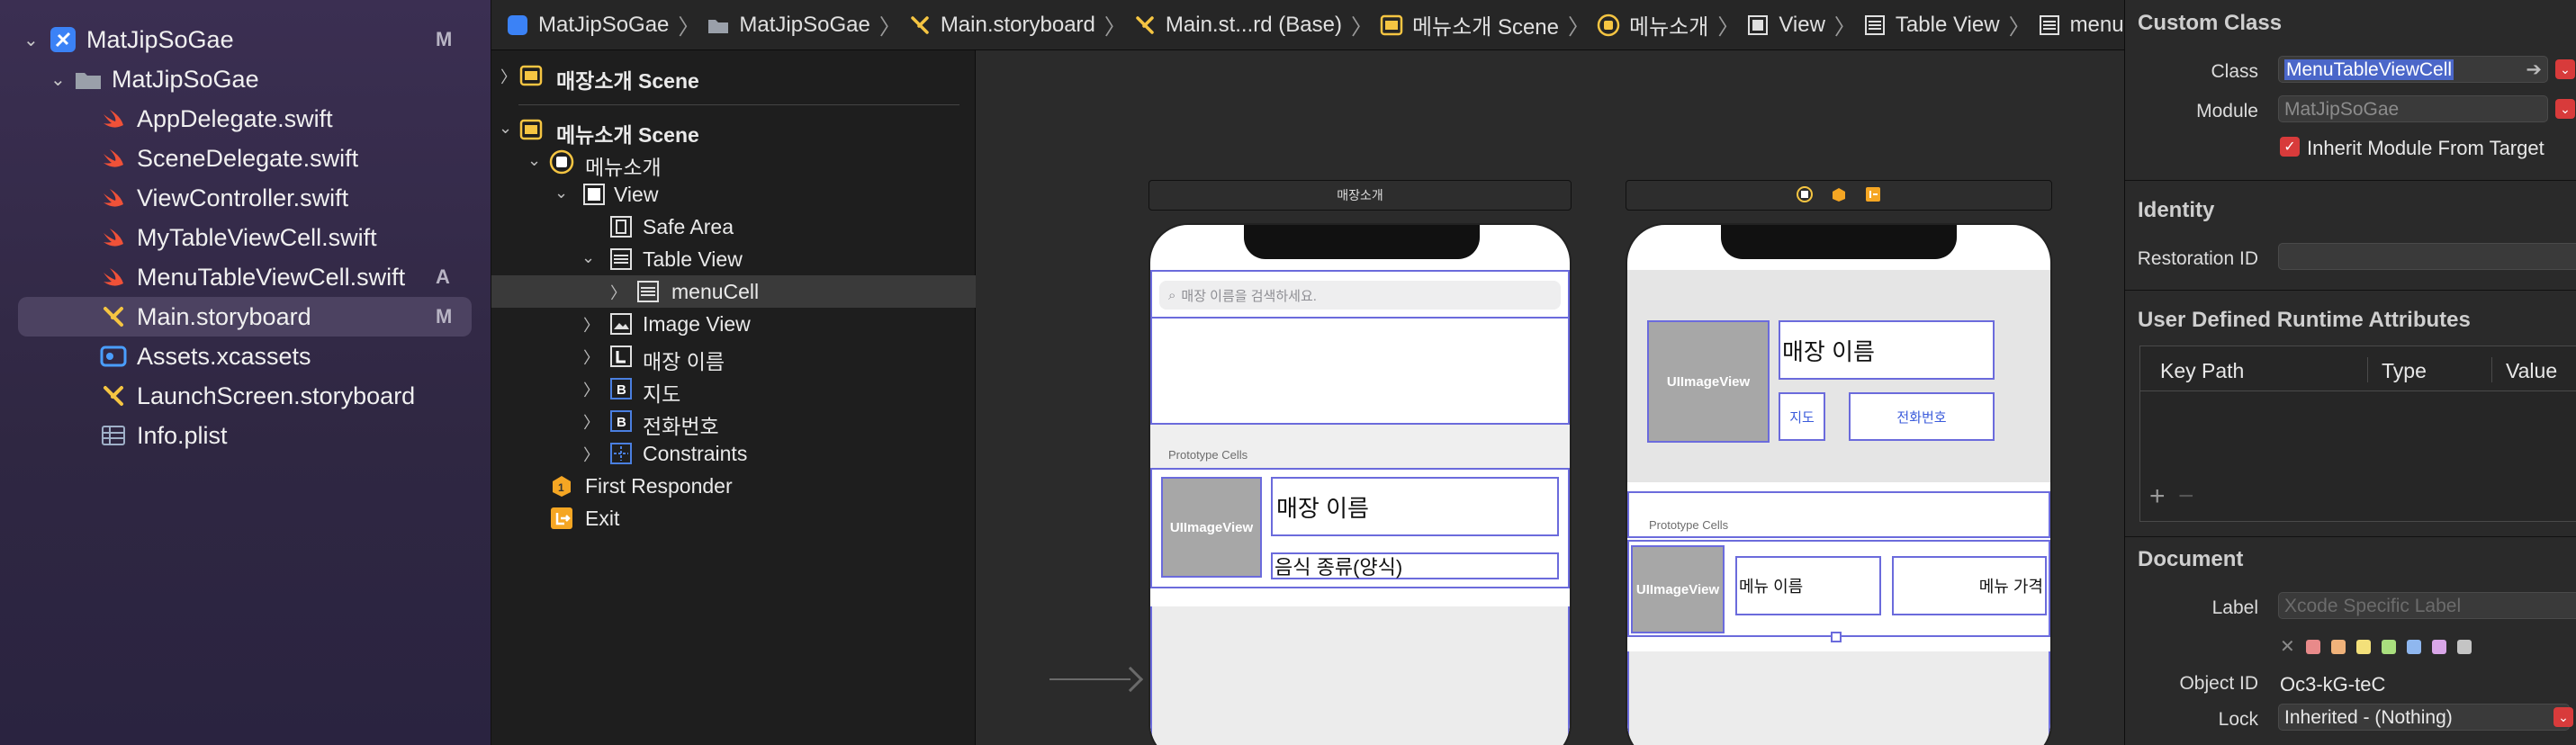 The height and width of the screenshot is (745, 2576). What do you see at coordinates (1415, 565) in the screenshot?
I see `food-type-label: 음식 종류(양식)` at bounding box center [1415, 565].